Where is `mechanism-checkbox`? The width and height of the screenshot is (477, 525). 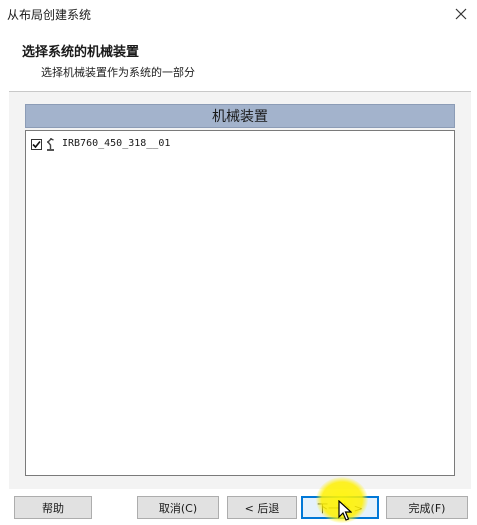
mechanism-checkbox is located at coordinates (36, 144).